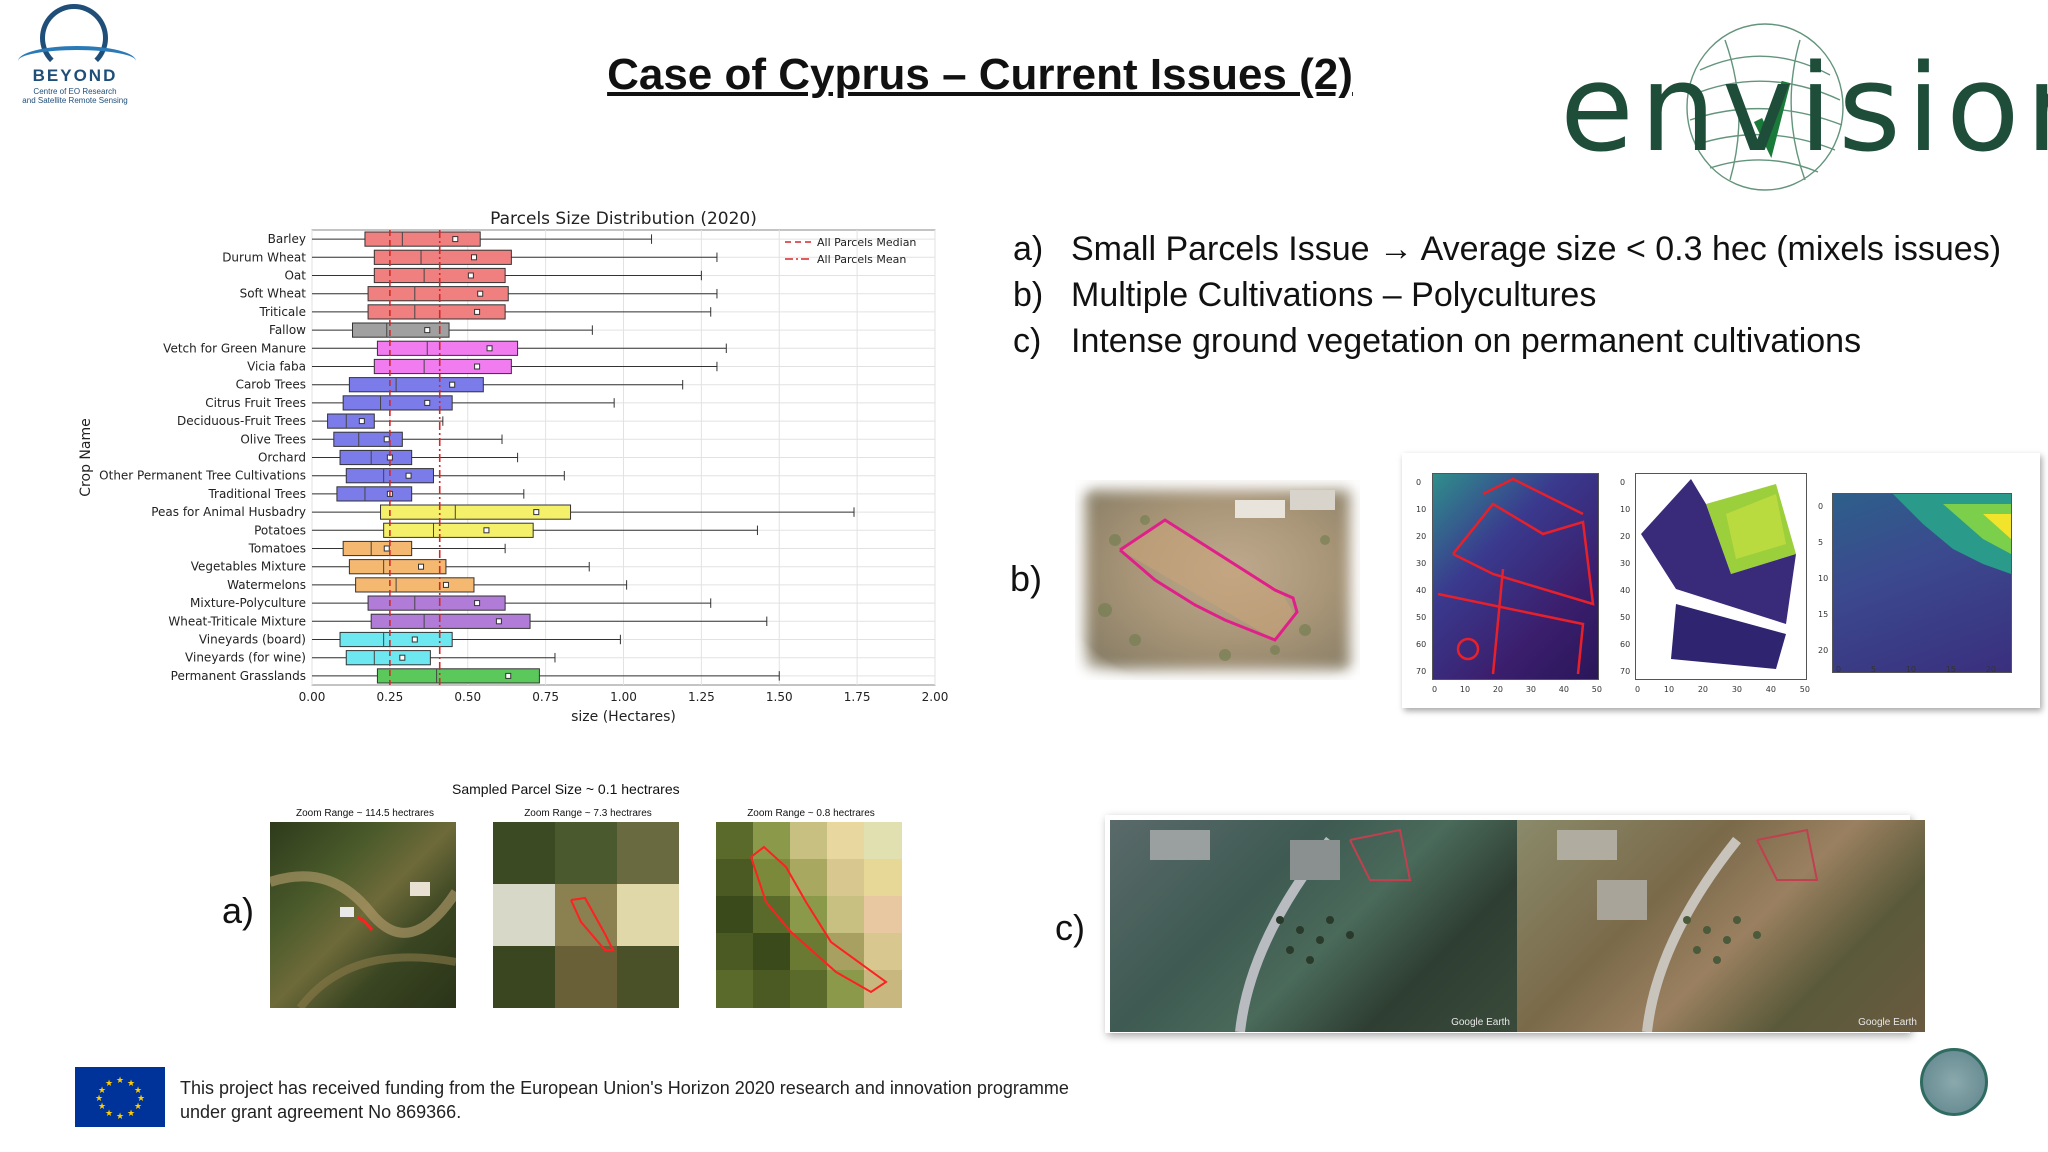 The width and height of the screenshot is (2048, 1152). What do you see at coordinates (321, 1112) in the screenshot?
I see `funding-line-2: under grant agreement No 869366.` at bounding box center [321, 1112].